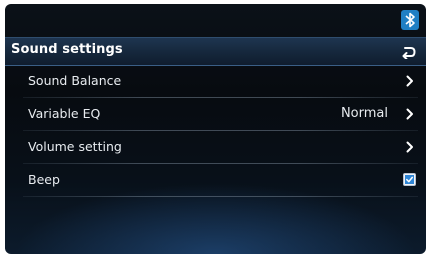  I want to click on menu-item-beep: Beep, so click(215, 180).